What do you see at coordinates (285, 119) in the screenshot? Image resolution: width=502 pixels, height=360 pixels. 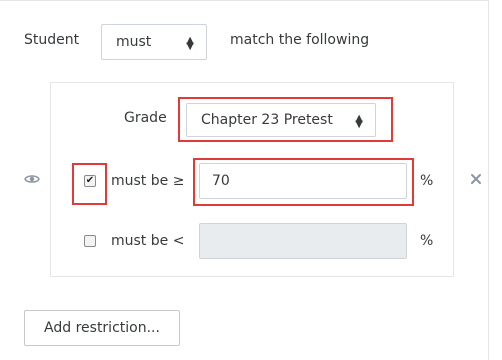 I see `highlight-grade-select` at bounding box center [285, 119].